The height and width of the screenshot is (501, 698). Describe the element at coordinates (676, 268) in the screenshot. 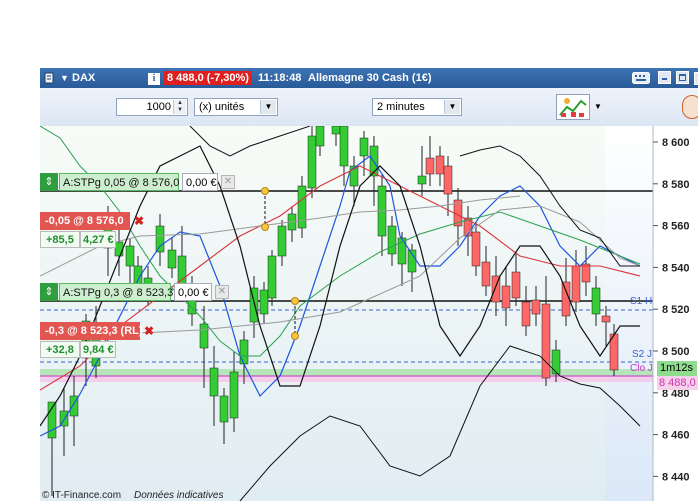

I see `axis-tick-label: 8 540` at that location.